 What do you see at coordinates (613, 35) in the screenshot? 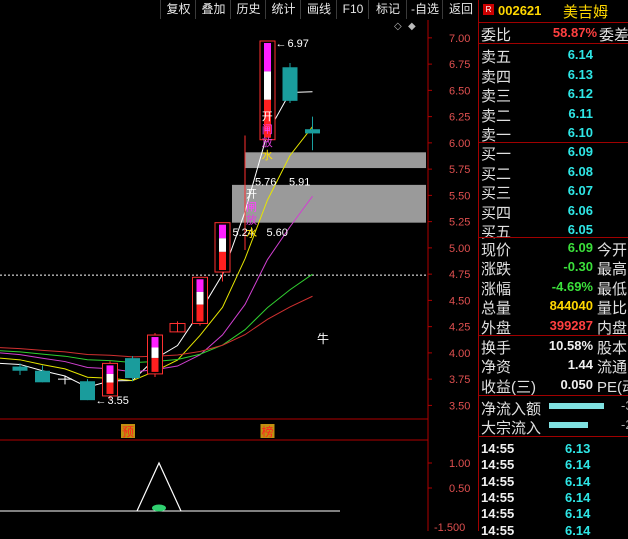
I see `weicha-label: 委差` at bounding box center [613, 35].